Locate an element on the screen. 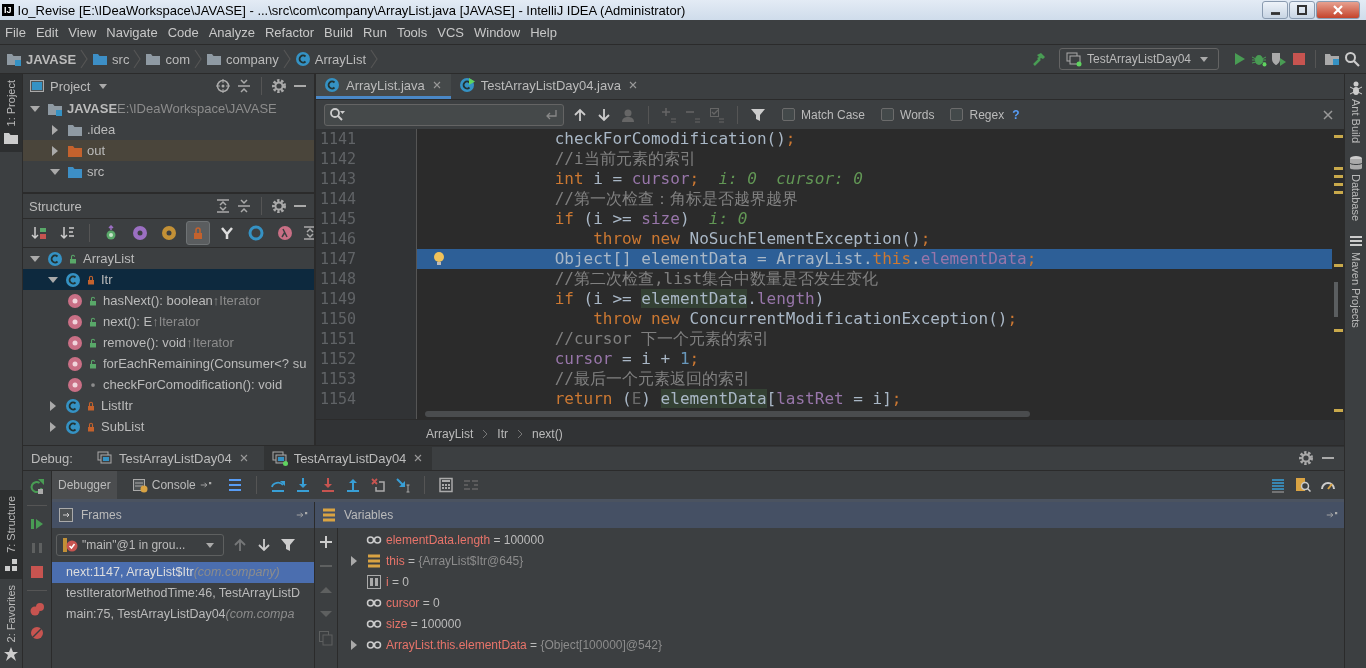 This screenshot has height=668, width=1366. menu-item: Navigate is located at coordinates (132, 32).